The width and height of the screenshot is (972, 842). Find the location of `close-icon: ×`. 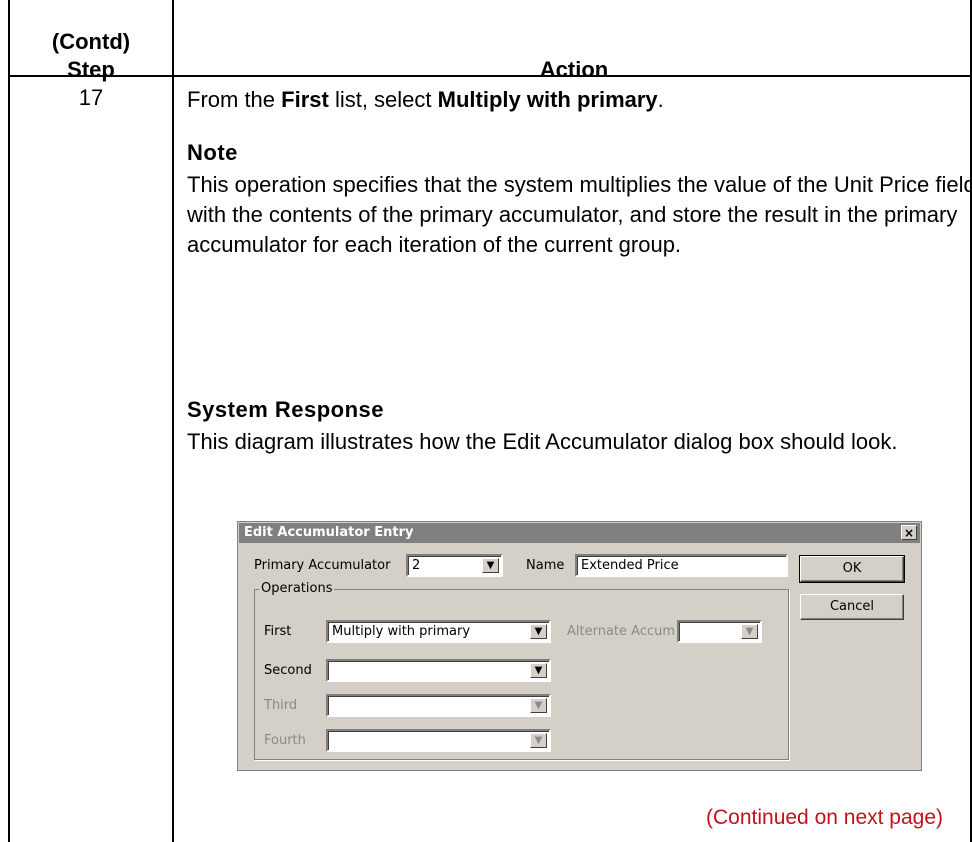

close-icon: × is located at coordinates (909, 532).